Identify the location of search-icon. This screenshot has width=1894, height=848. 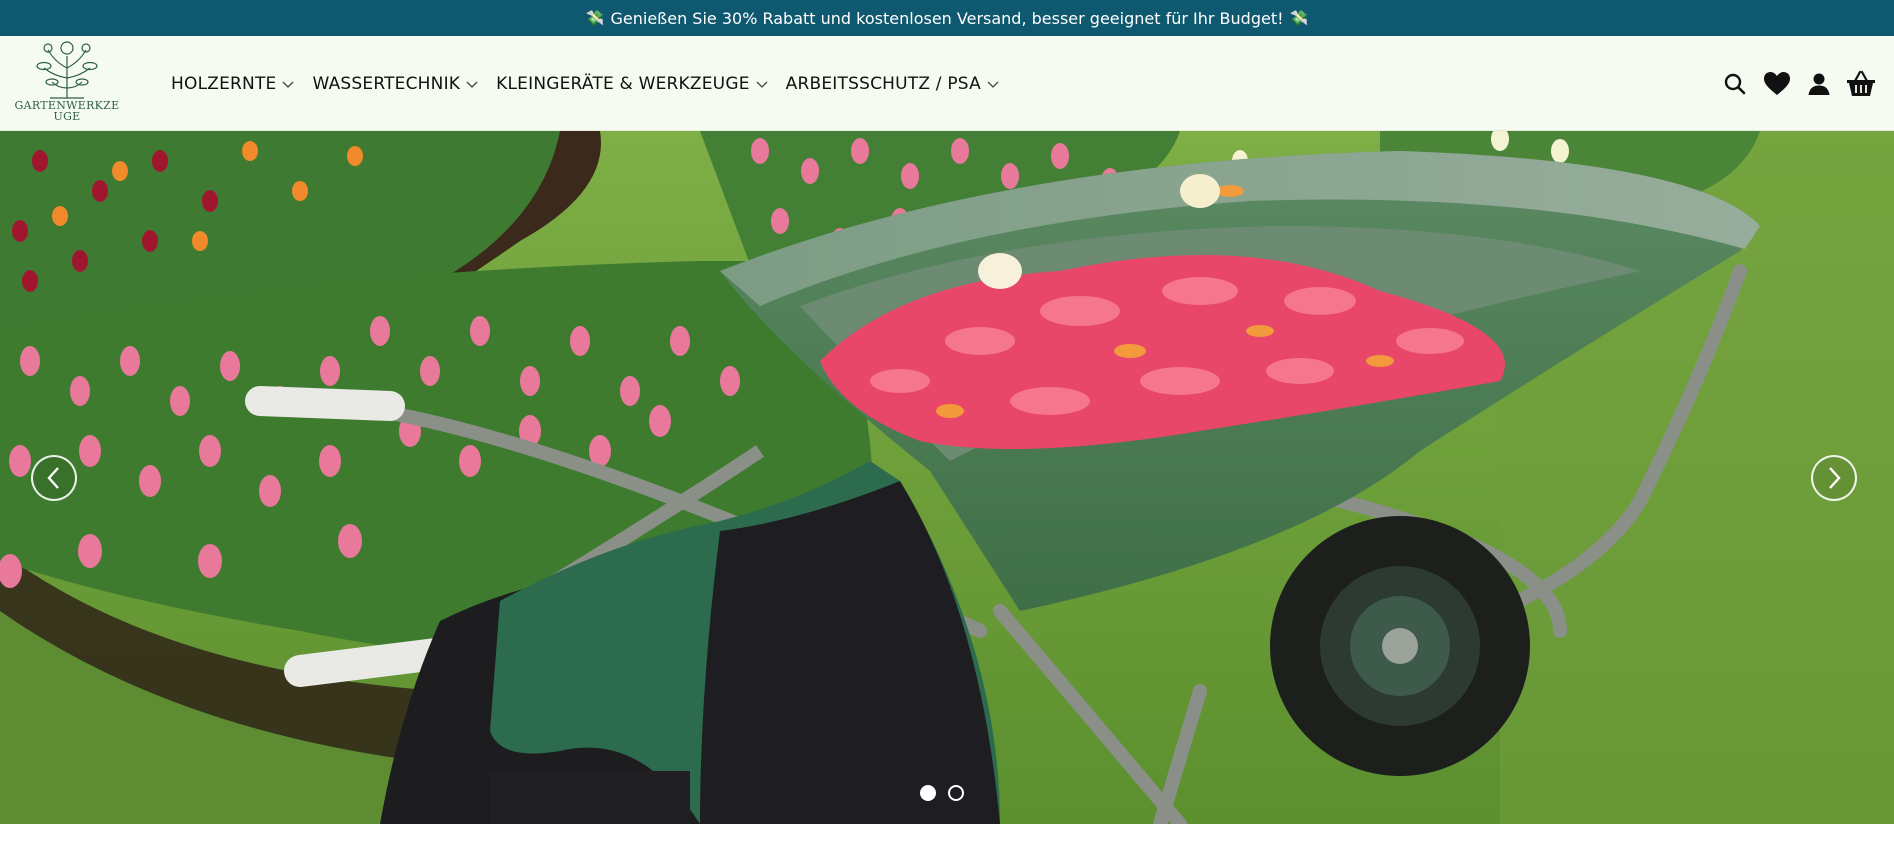
(1735, 83).